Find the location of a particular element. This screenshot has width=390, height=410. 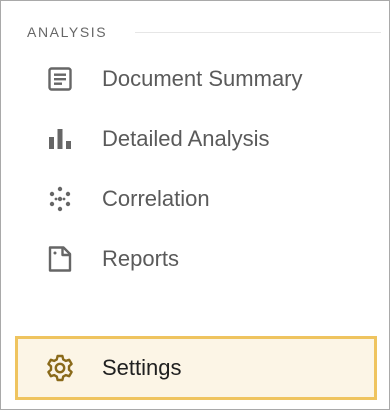

gear-icon is located at coordinates (60, 368).